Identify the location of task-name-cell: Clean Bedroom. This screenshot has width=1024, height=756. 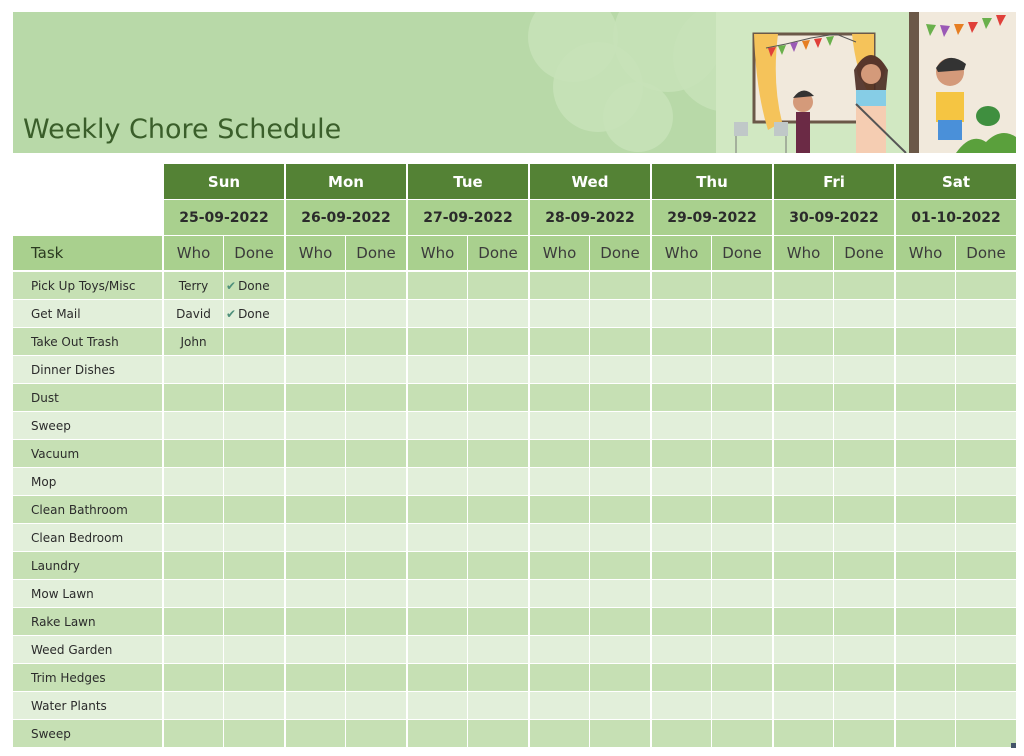
(87, 538).